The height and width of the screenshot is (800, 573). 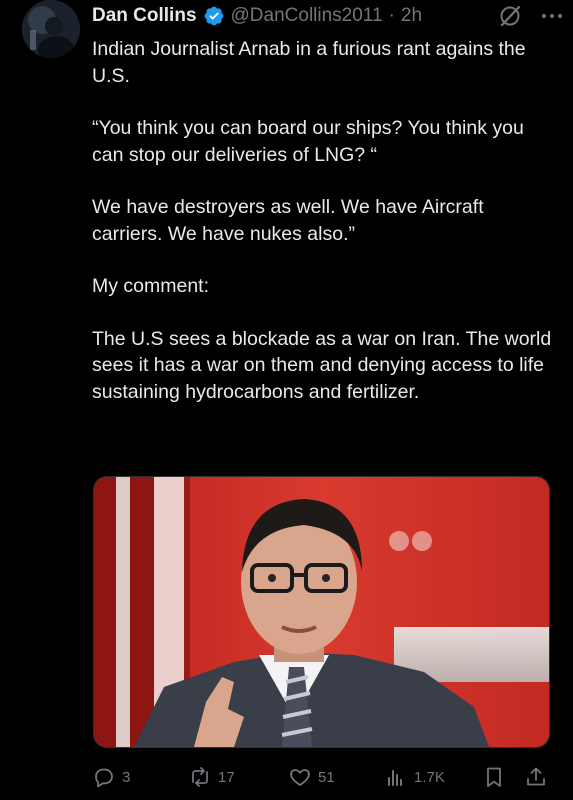 I want to click on slash-circle-icon, so click(x=510, y=16).